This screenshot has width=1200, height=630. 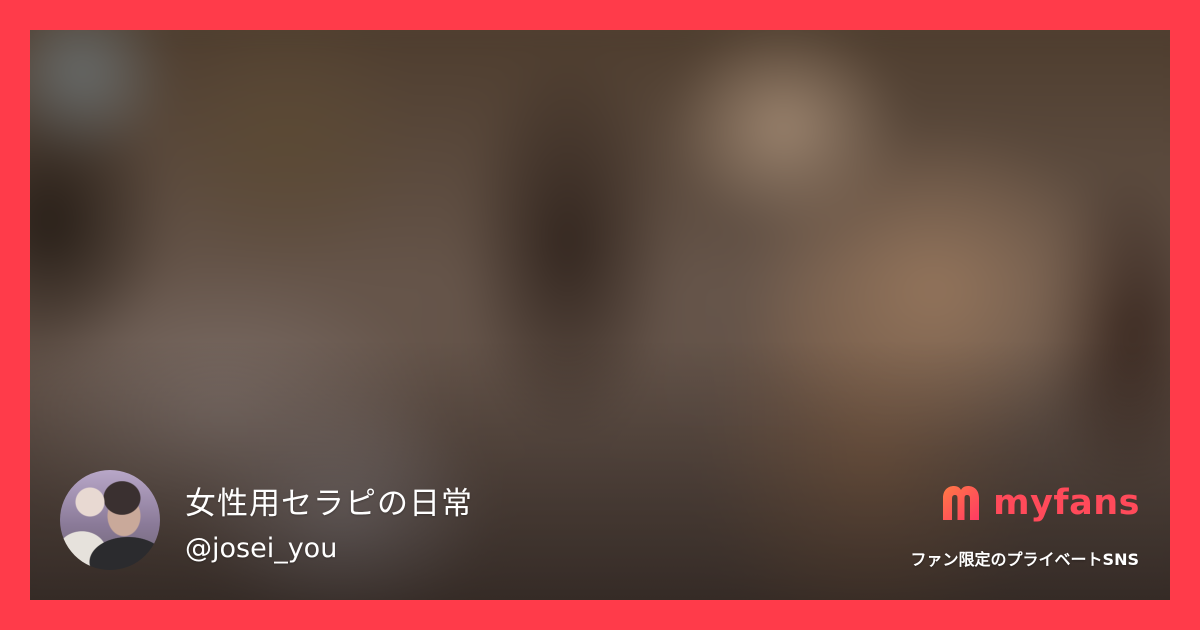 I want to click on brand-tagline: ファン限定のプライベートSNS, so click(x=1024, y=559).